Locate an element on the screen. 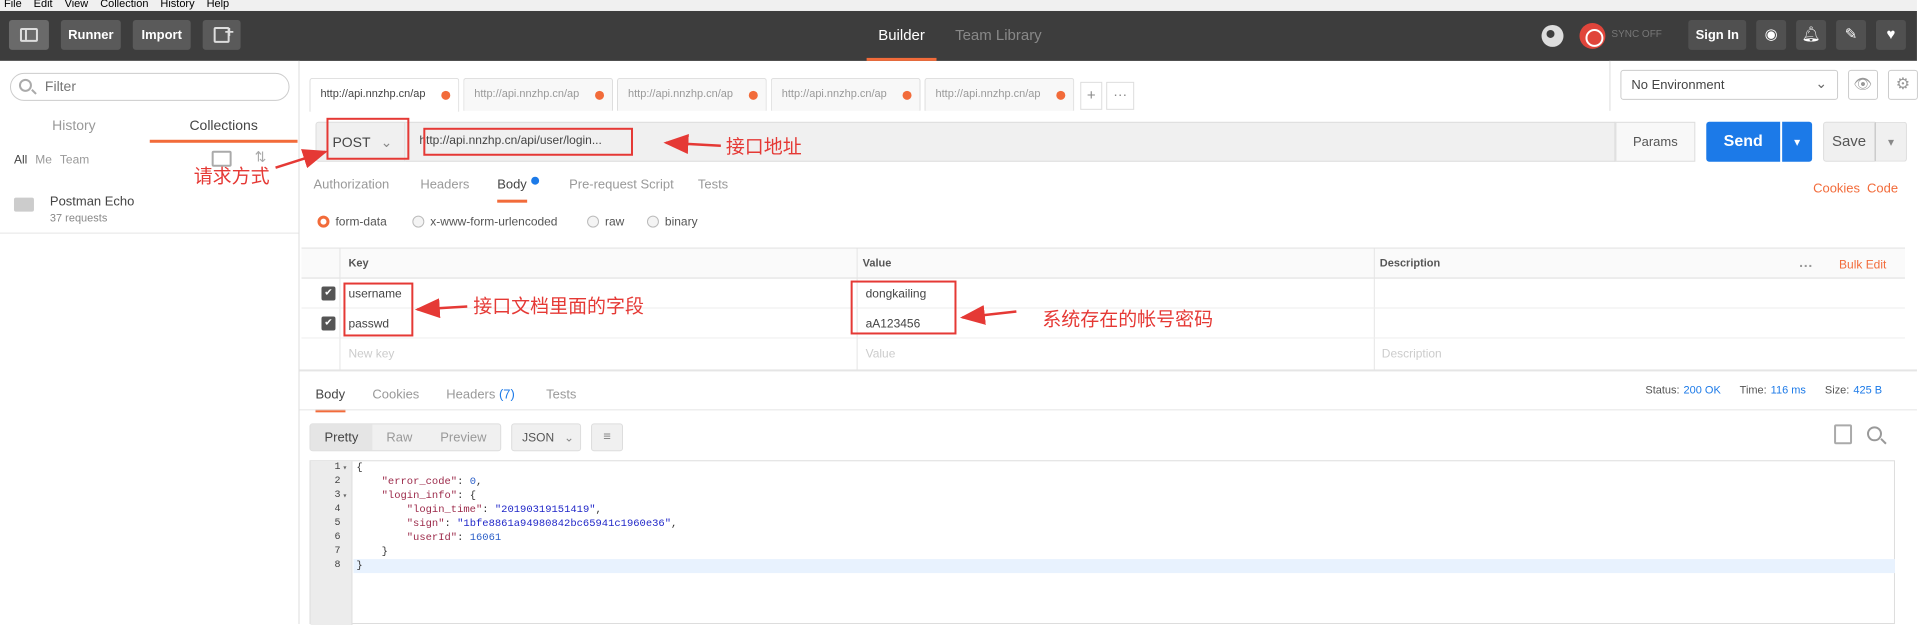  annotation-box-fields is located at coordinates (378, 309).